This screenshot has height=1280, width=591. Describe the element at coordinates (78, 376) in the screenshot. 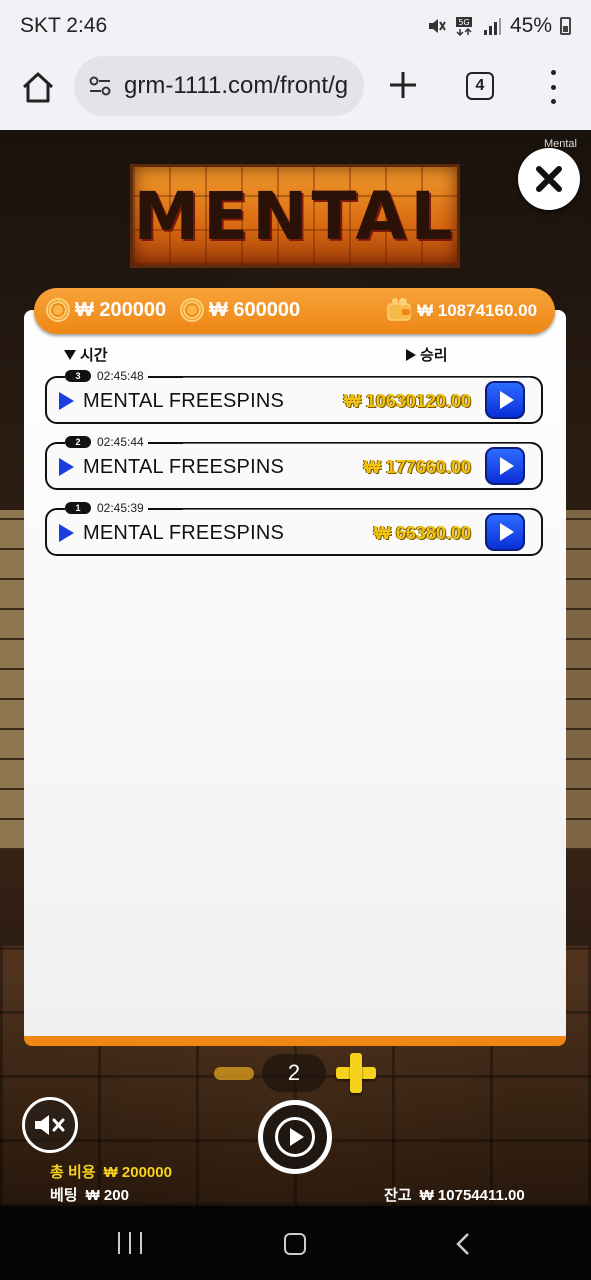

I see `row-index-badge: 3` at that location.